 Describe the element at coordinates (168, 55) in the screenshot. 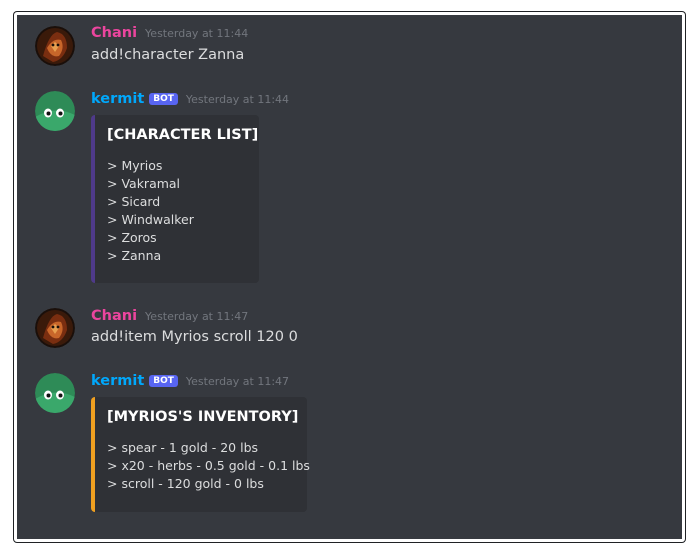

I see `message-text: add!character Zanna` at that location.